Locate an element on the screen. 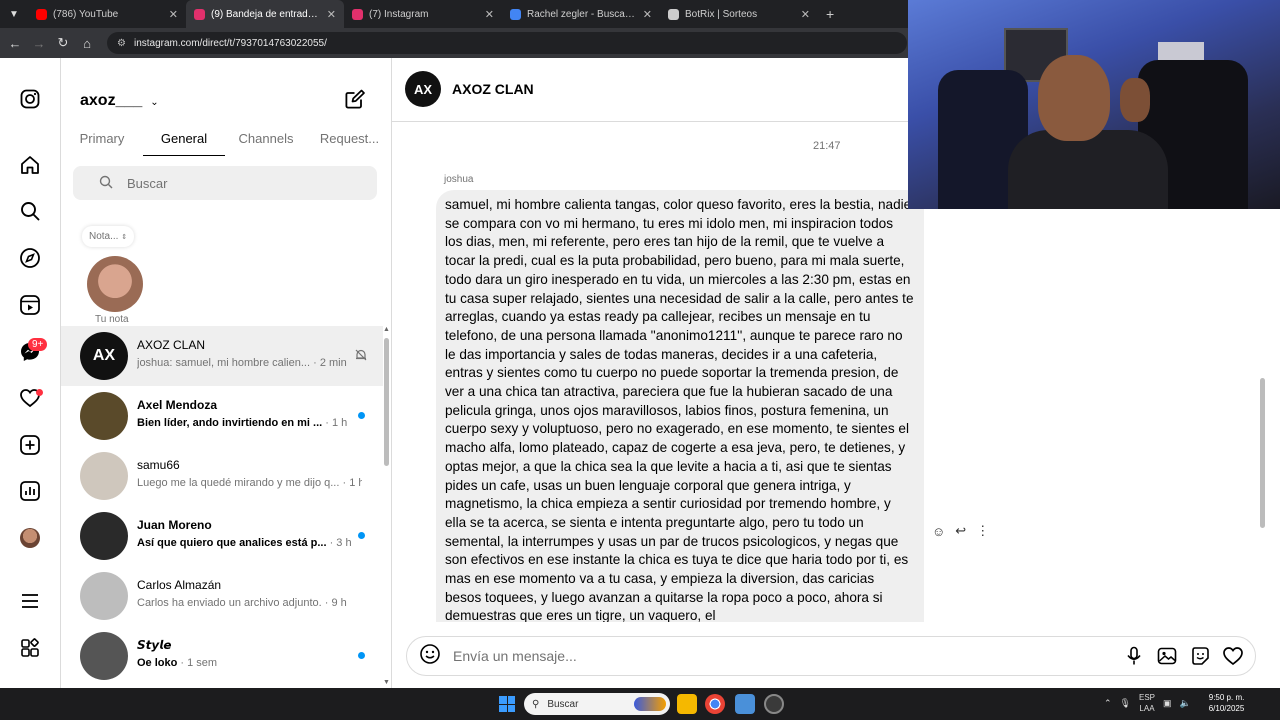 The width and height of the screenshot is (1280, 720). tab-general: General is located at coordinates (184, 142).